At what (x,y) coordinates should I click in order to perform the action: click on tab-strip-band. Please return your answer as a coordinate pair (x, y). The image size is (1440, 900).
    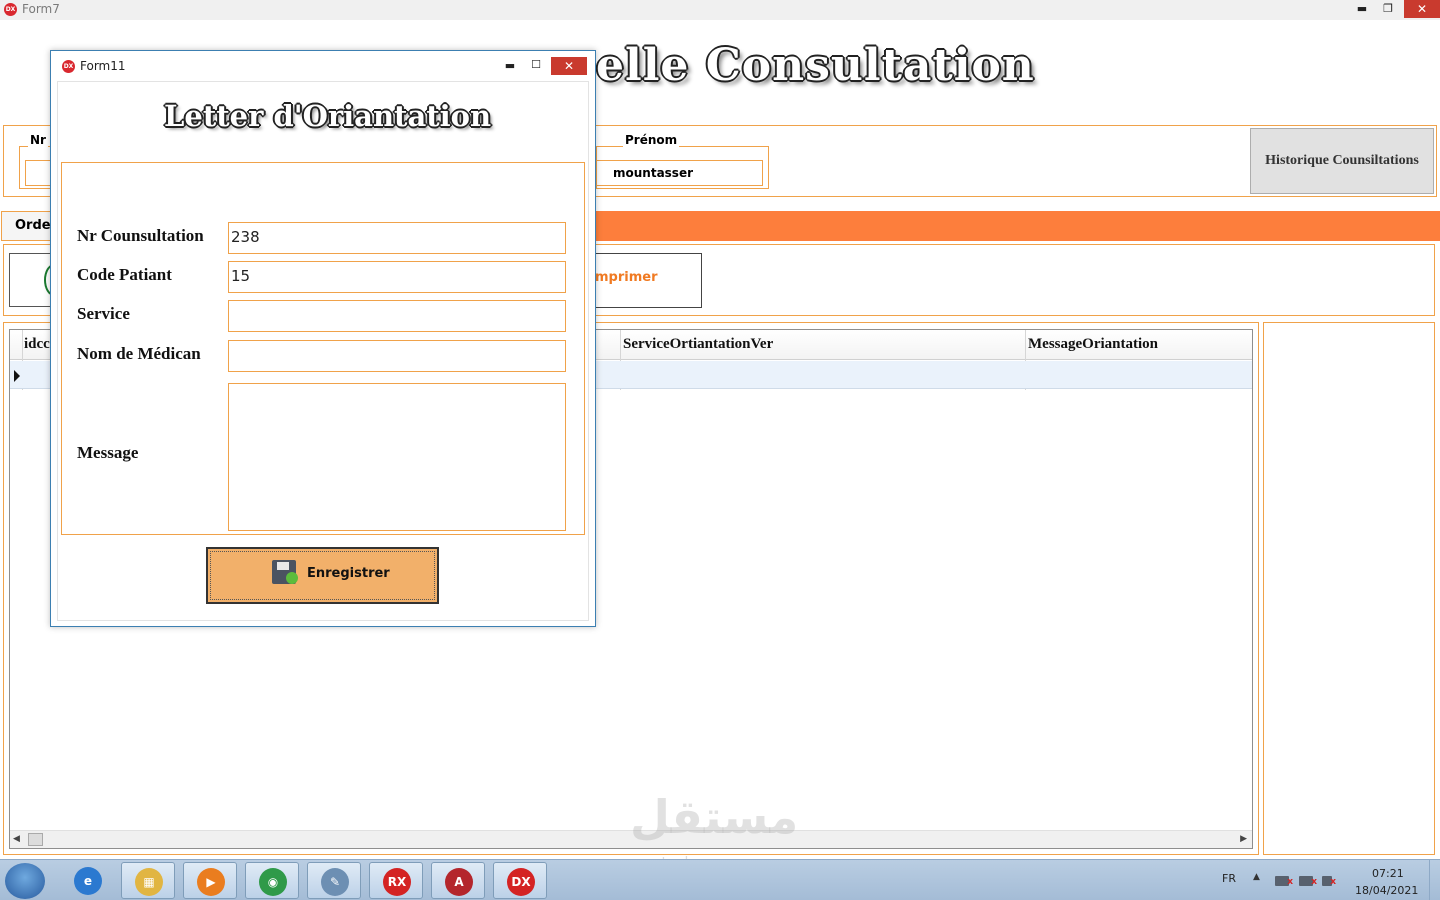
    Looking at the image, I should click on (1017, 226).